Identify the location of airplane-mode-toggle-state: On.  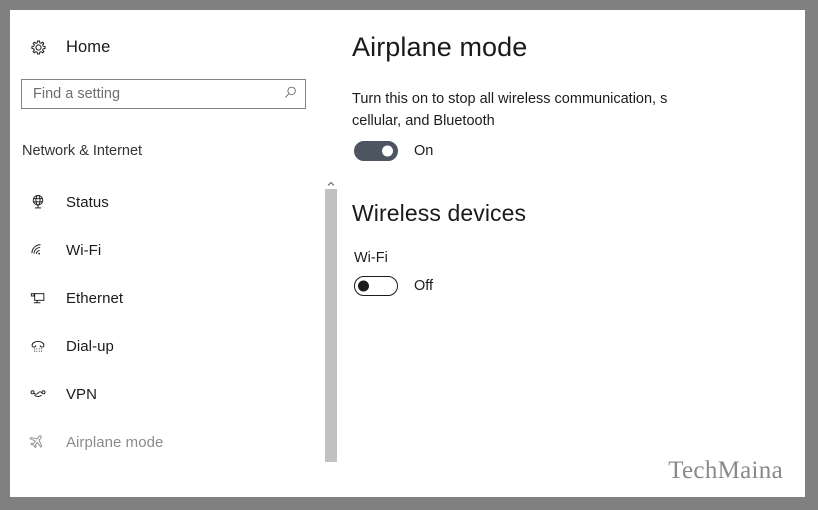
(424, 151).